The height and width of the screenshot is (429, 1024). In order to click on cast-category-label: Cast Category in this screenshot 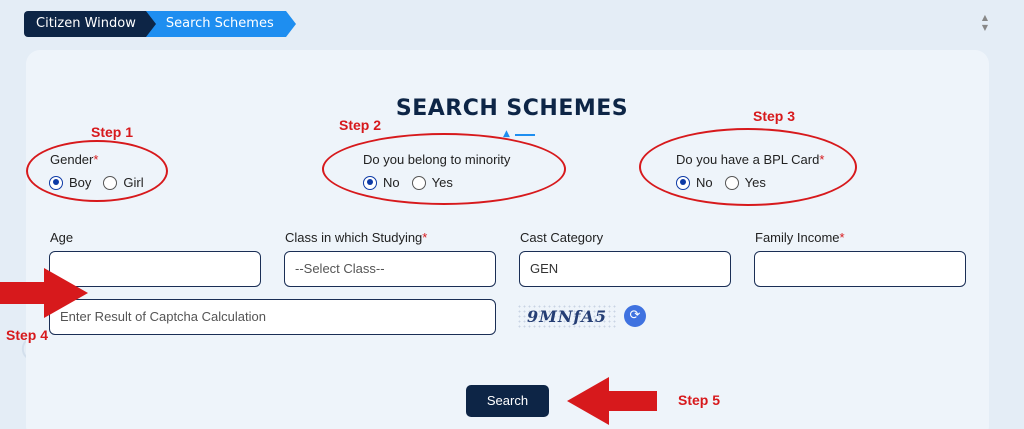, I will do `click(562, 237)`.